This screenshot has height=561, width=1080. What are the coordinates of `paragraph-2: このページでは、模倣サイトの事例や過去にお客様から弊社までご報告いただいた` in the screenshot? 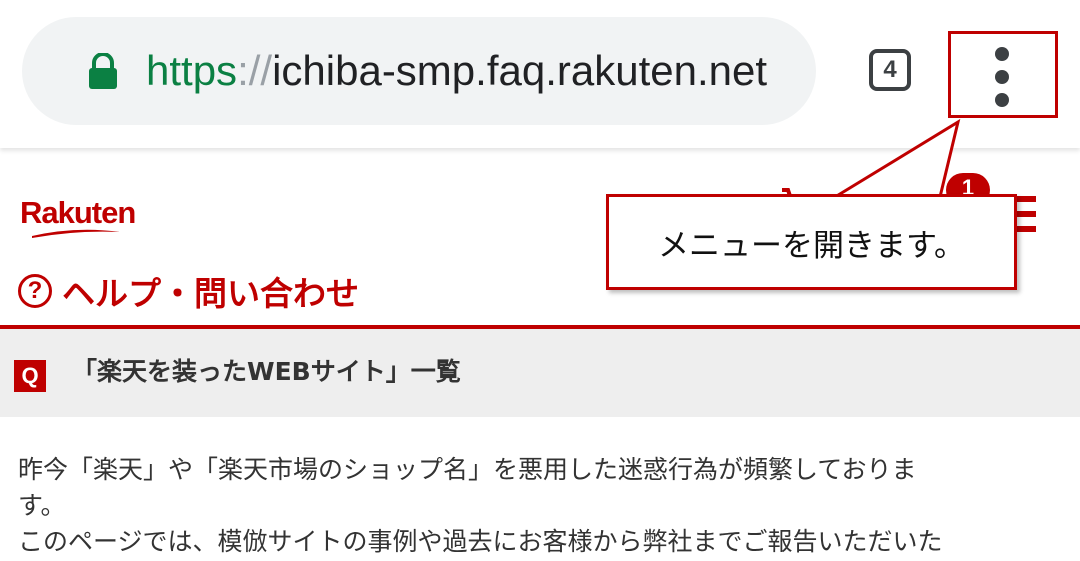 It's located at (480, 541).